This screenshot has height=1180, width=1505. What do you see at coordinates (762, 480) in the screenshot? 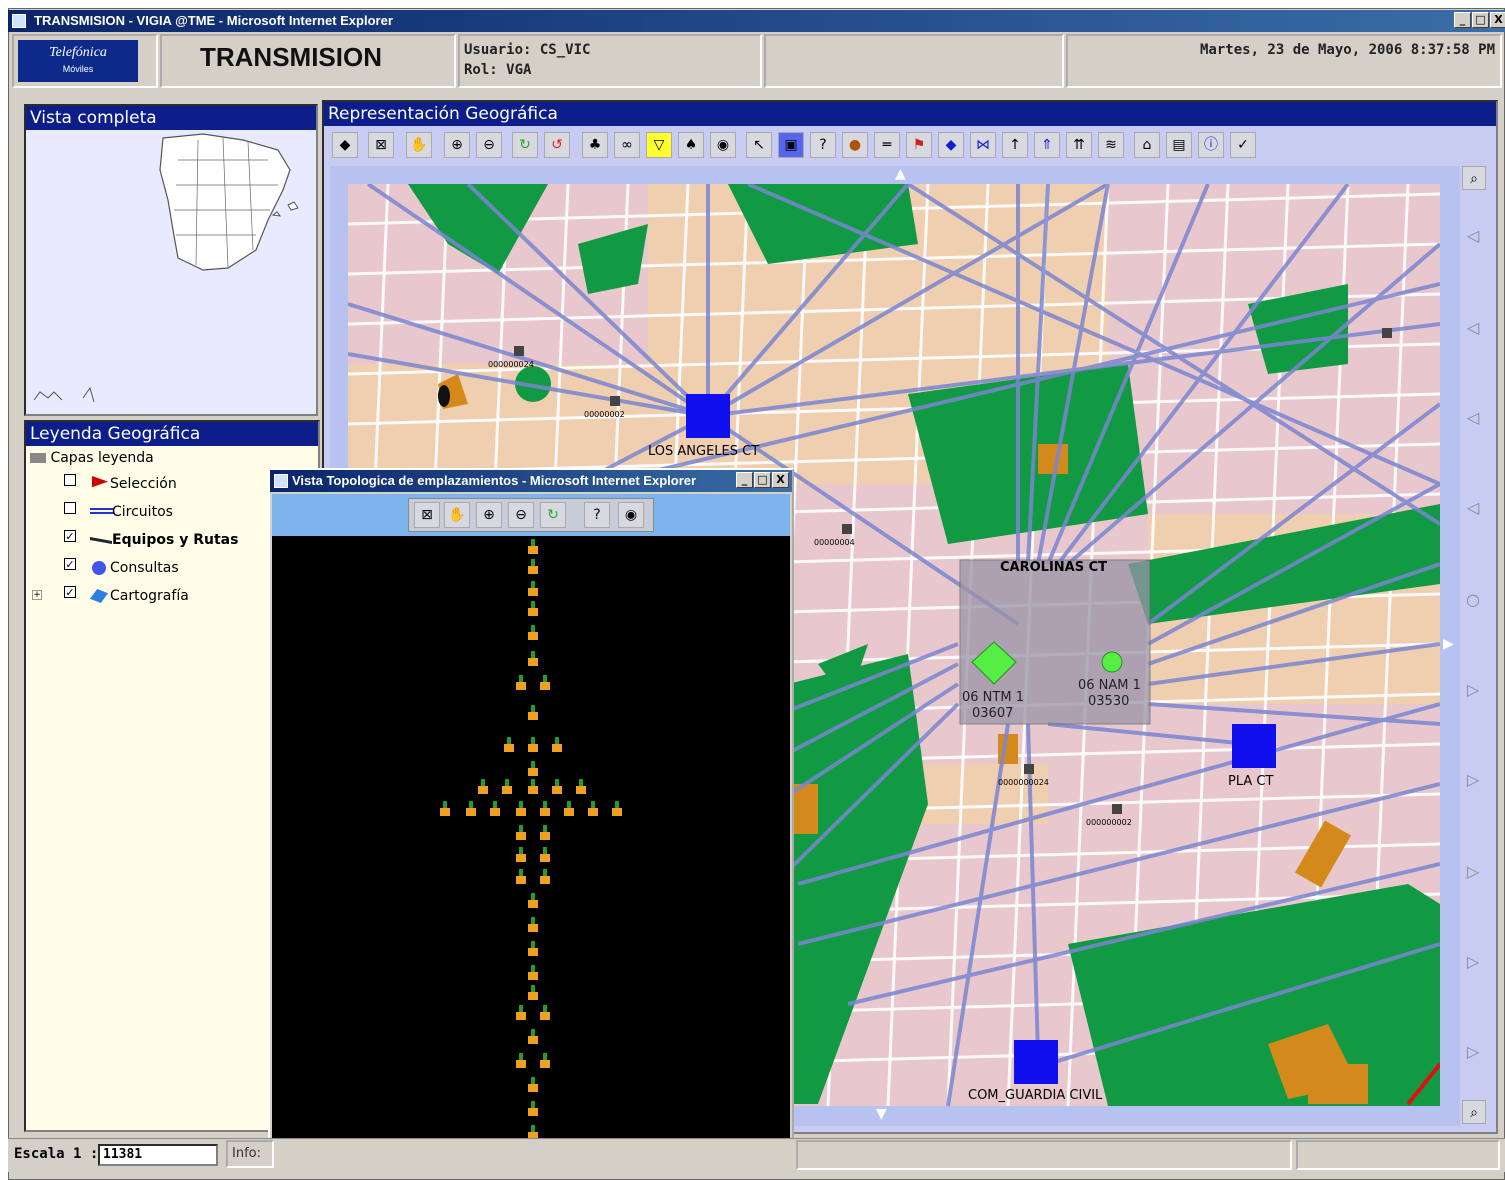
I see `sub-maximize-button: □` at bounding box center [762, 480].